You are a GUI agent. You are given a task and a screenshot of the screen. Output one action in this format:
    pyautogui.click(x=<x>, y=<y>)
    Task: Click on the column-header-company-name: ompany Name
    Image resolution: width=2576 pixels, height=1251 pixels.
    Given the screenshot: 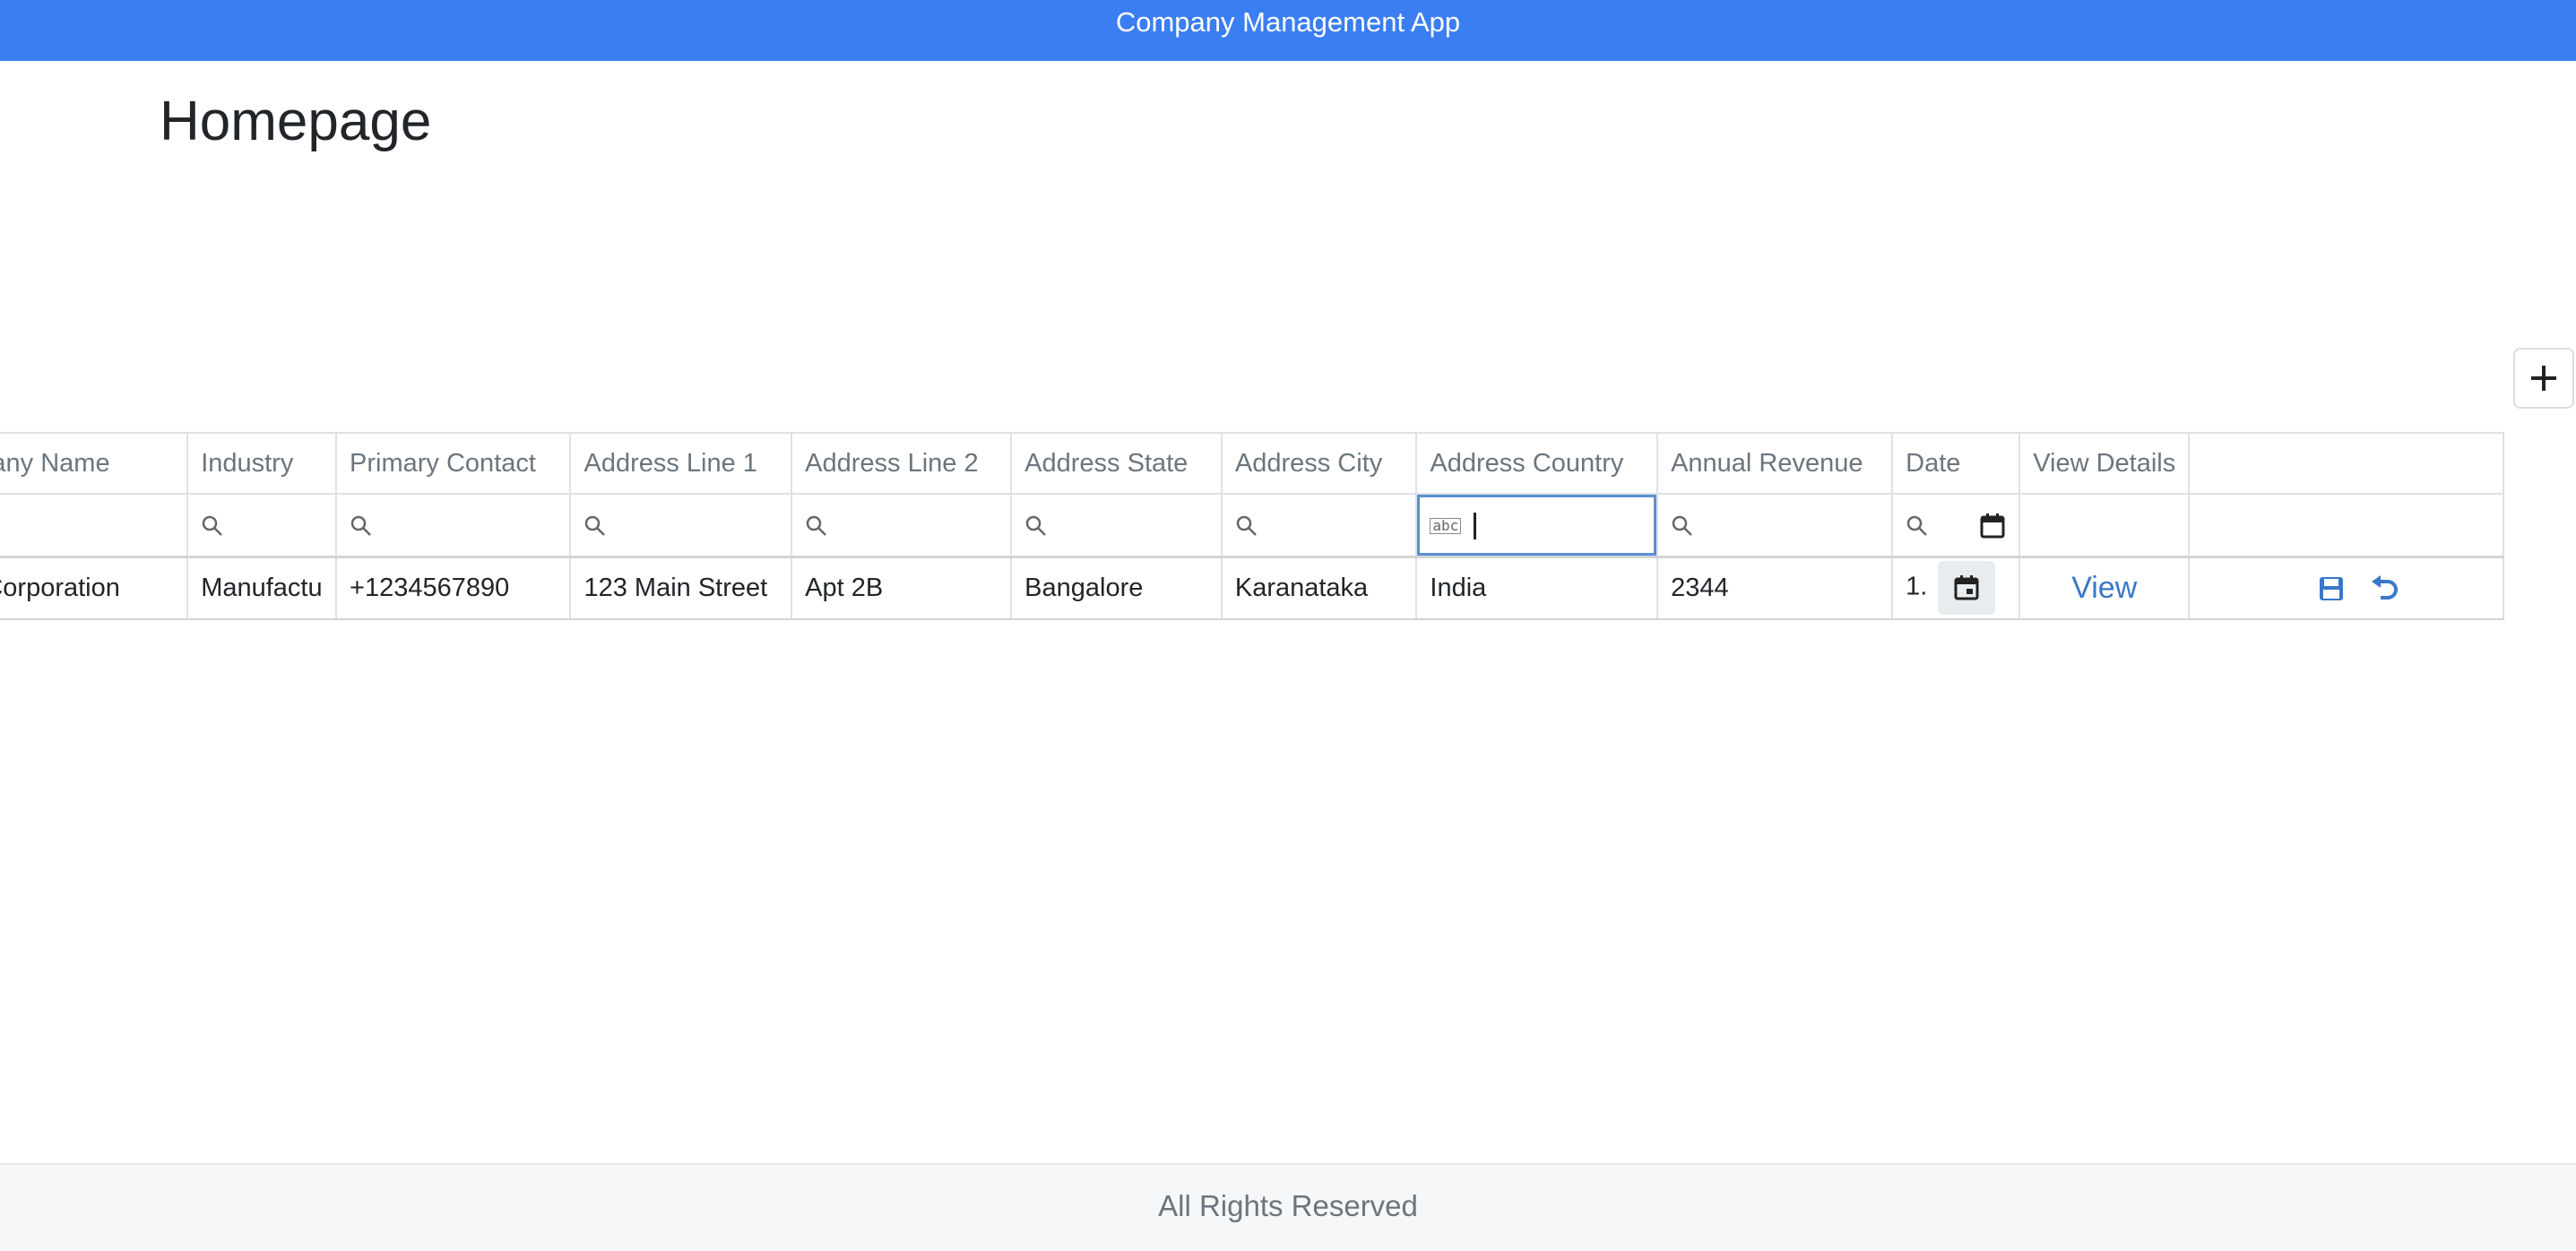 What is the action you would take?
    pyautogui.click(x=94, y=464)
    